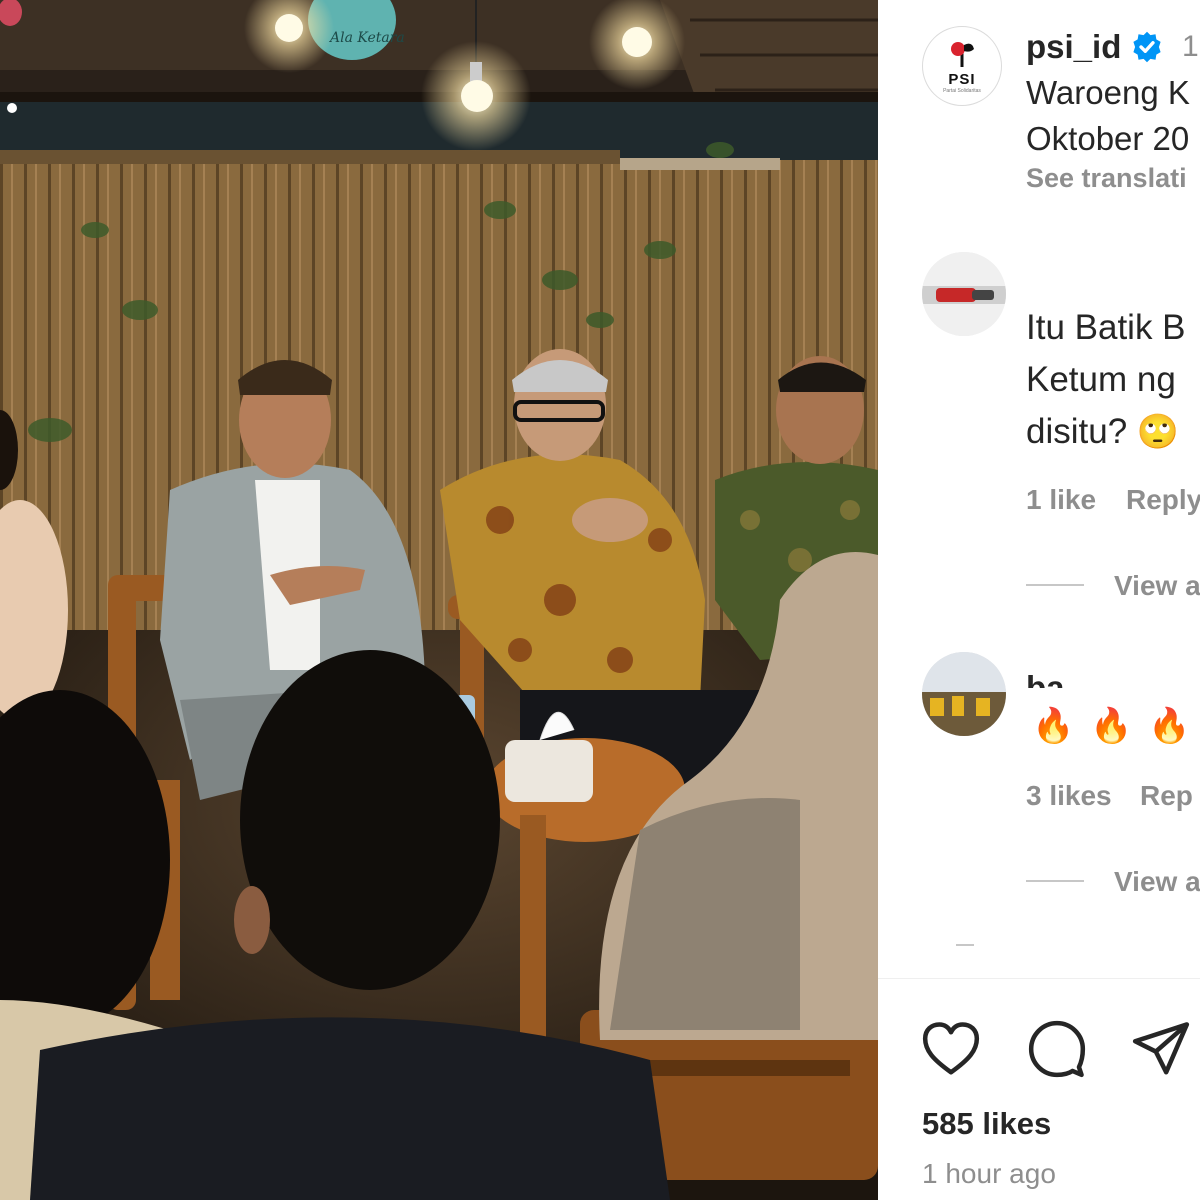 The width and height of the screenshot is (1200, 1200). What do you see at coordinates (1108, 138) in the screenshot?
I see `caption-line-2: Oktober 20` at bounding box center [1108, 138].